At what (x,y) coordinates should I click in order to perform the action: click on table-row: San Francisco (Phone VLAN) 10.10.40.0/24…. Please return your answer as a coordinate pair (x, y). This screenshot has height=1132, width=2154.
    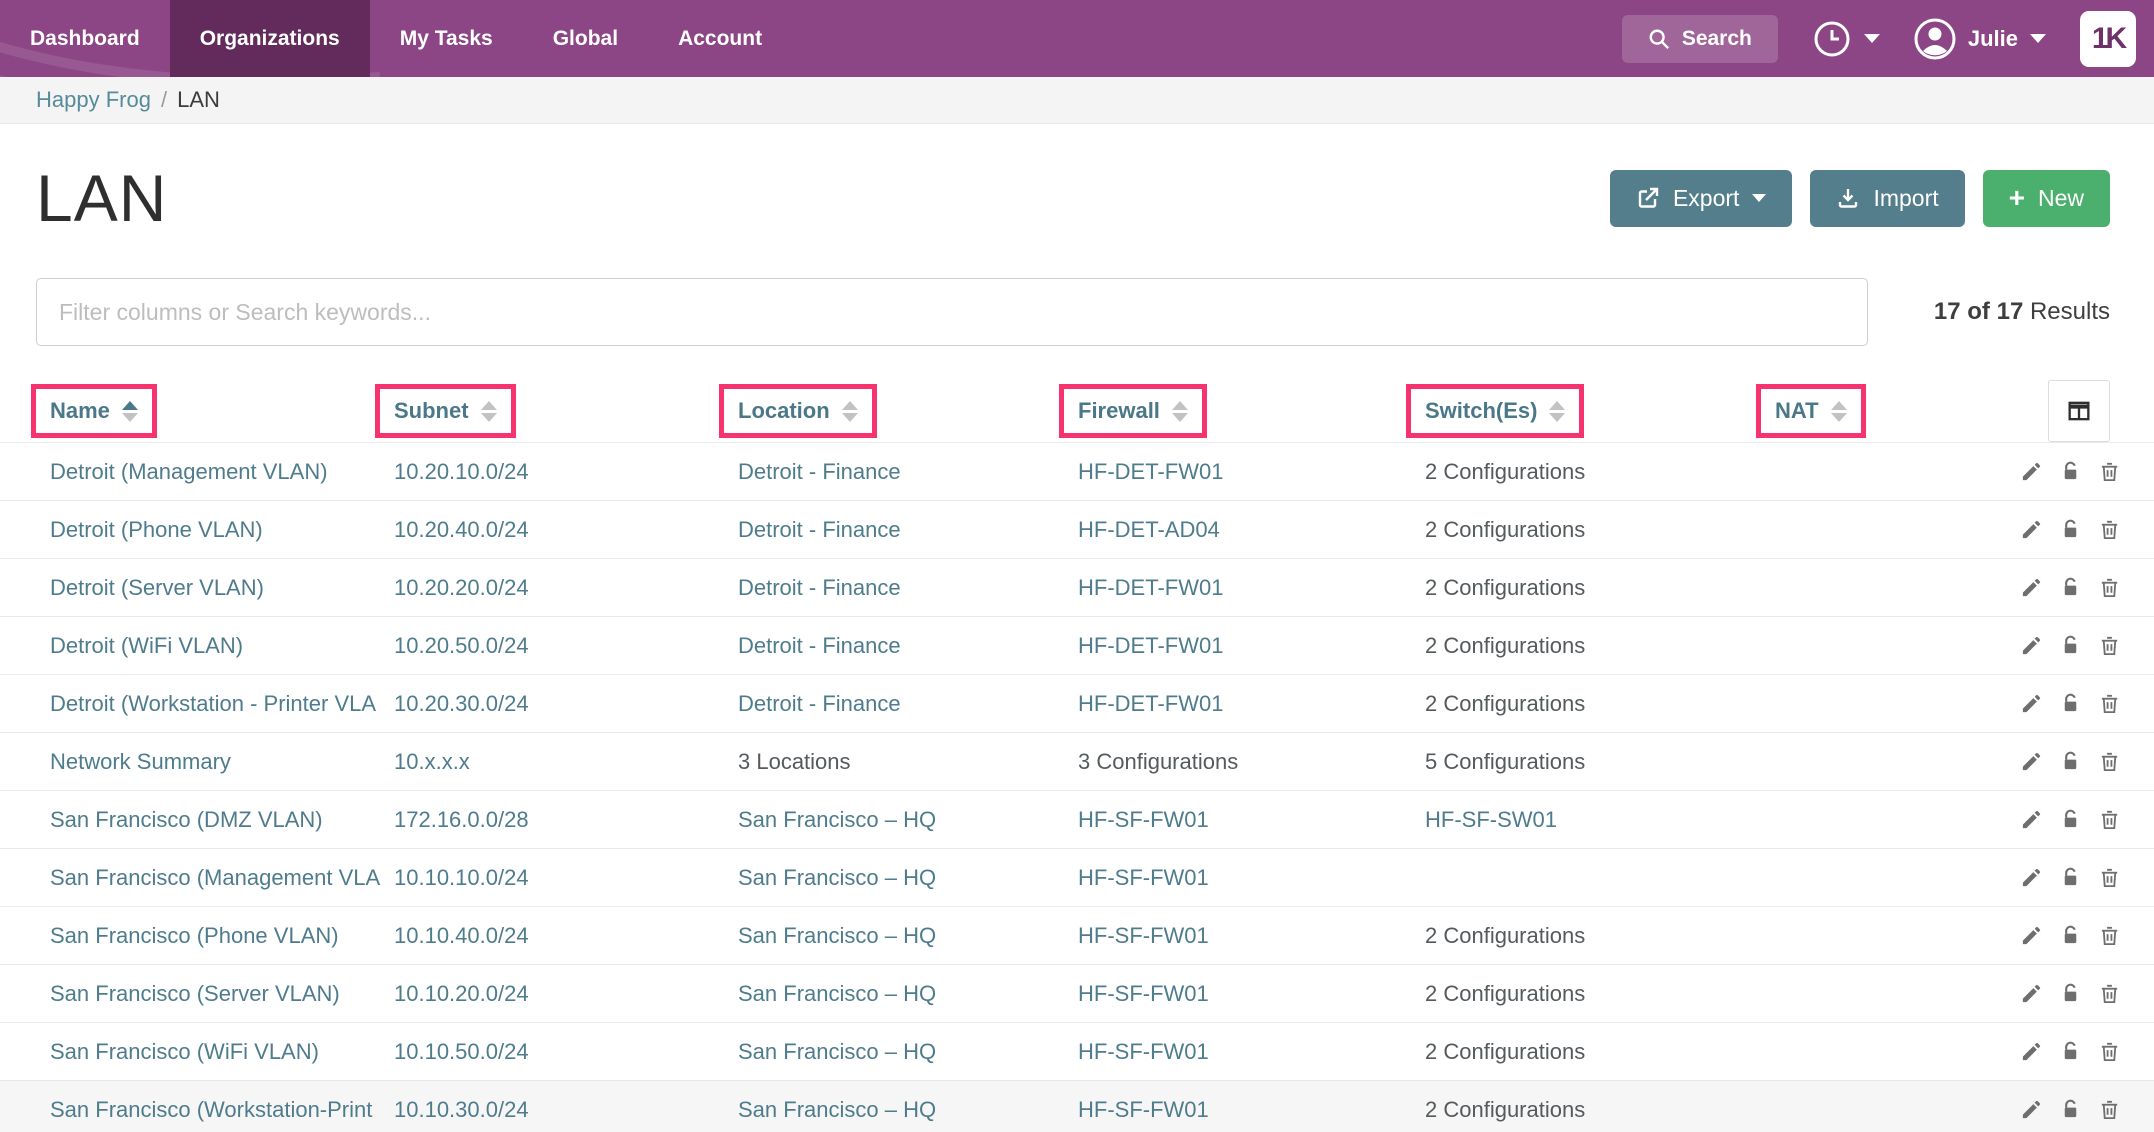
    Looking at the image, I should click on (1077, 936).